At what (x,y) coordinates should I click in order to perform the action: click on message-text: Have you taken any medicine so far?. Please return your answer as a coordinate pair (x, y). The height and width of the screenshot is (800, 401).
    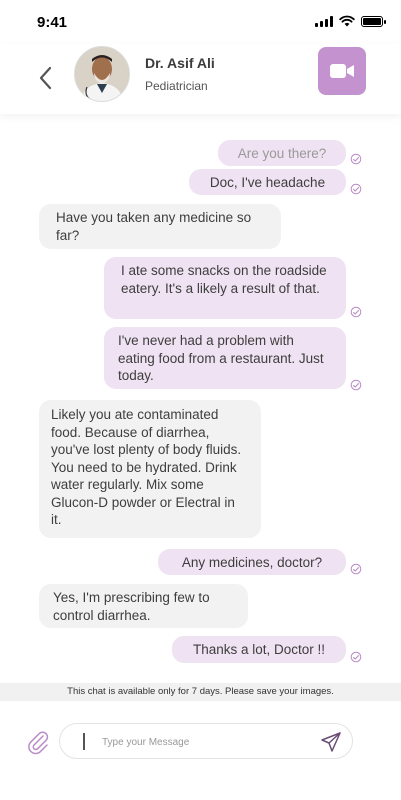
    Looking at the image, I should click on (154, 226).